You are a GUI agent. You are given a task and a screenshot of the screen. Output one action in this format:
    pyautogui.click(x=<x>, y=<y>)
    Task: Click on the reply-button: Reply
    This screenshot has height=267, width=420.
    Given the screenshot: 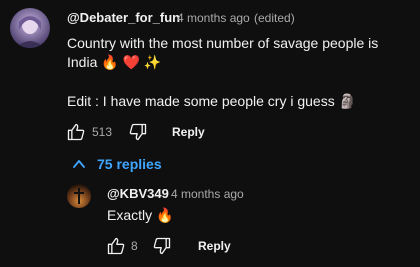 What is the action you would take?
    pyautogui.click(x=188, y=132)
    